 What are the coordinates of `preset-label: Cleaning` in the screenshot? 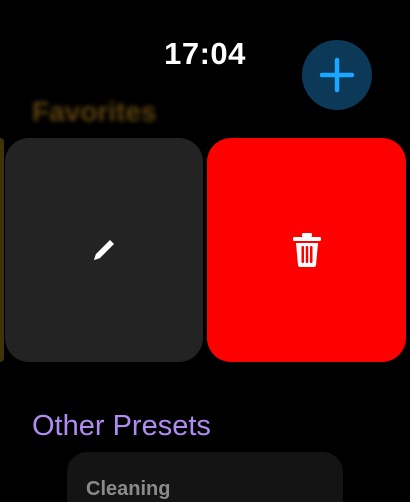 It's located at (128, 489).